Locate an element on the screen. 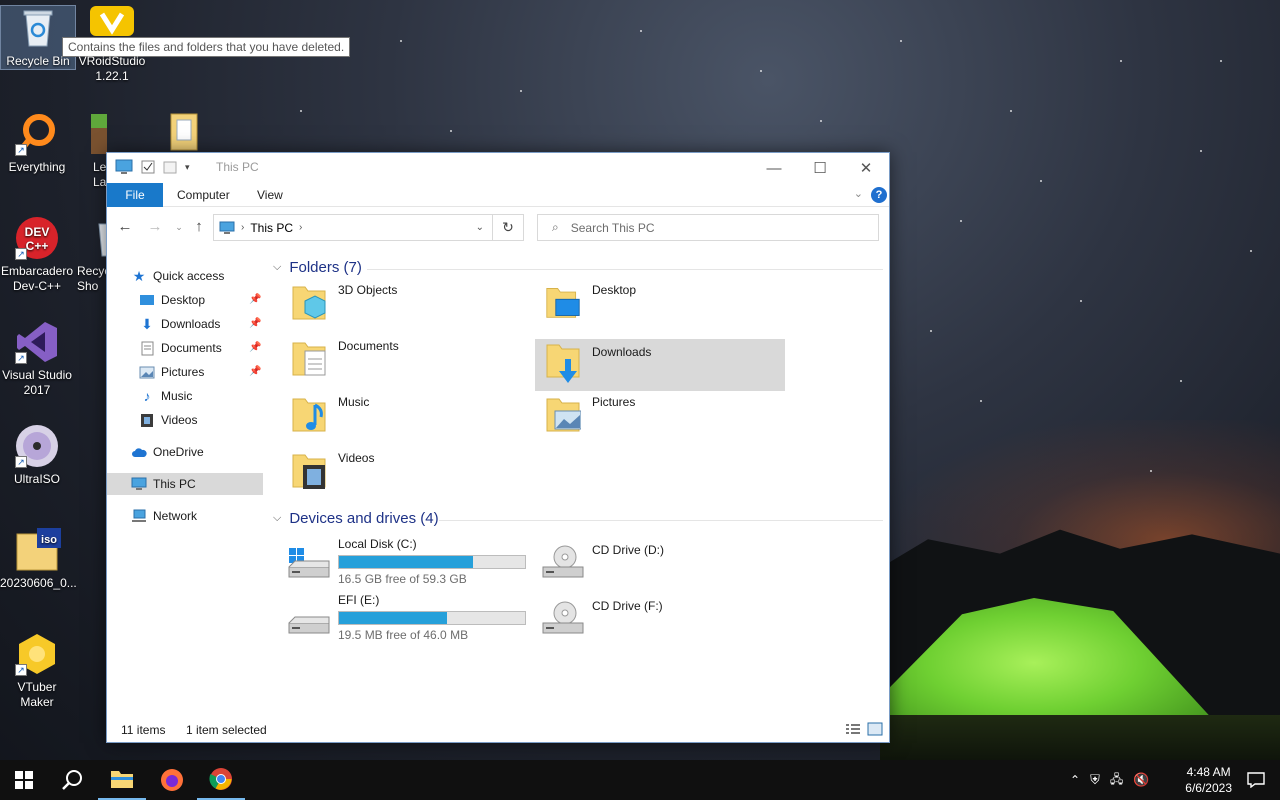 This screenshot has width=1280, height=800. folder-tile-downloads: Downloads is located at coordinates (660, 365).